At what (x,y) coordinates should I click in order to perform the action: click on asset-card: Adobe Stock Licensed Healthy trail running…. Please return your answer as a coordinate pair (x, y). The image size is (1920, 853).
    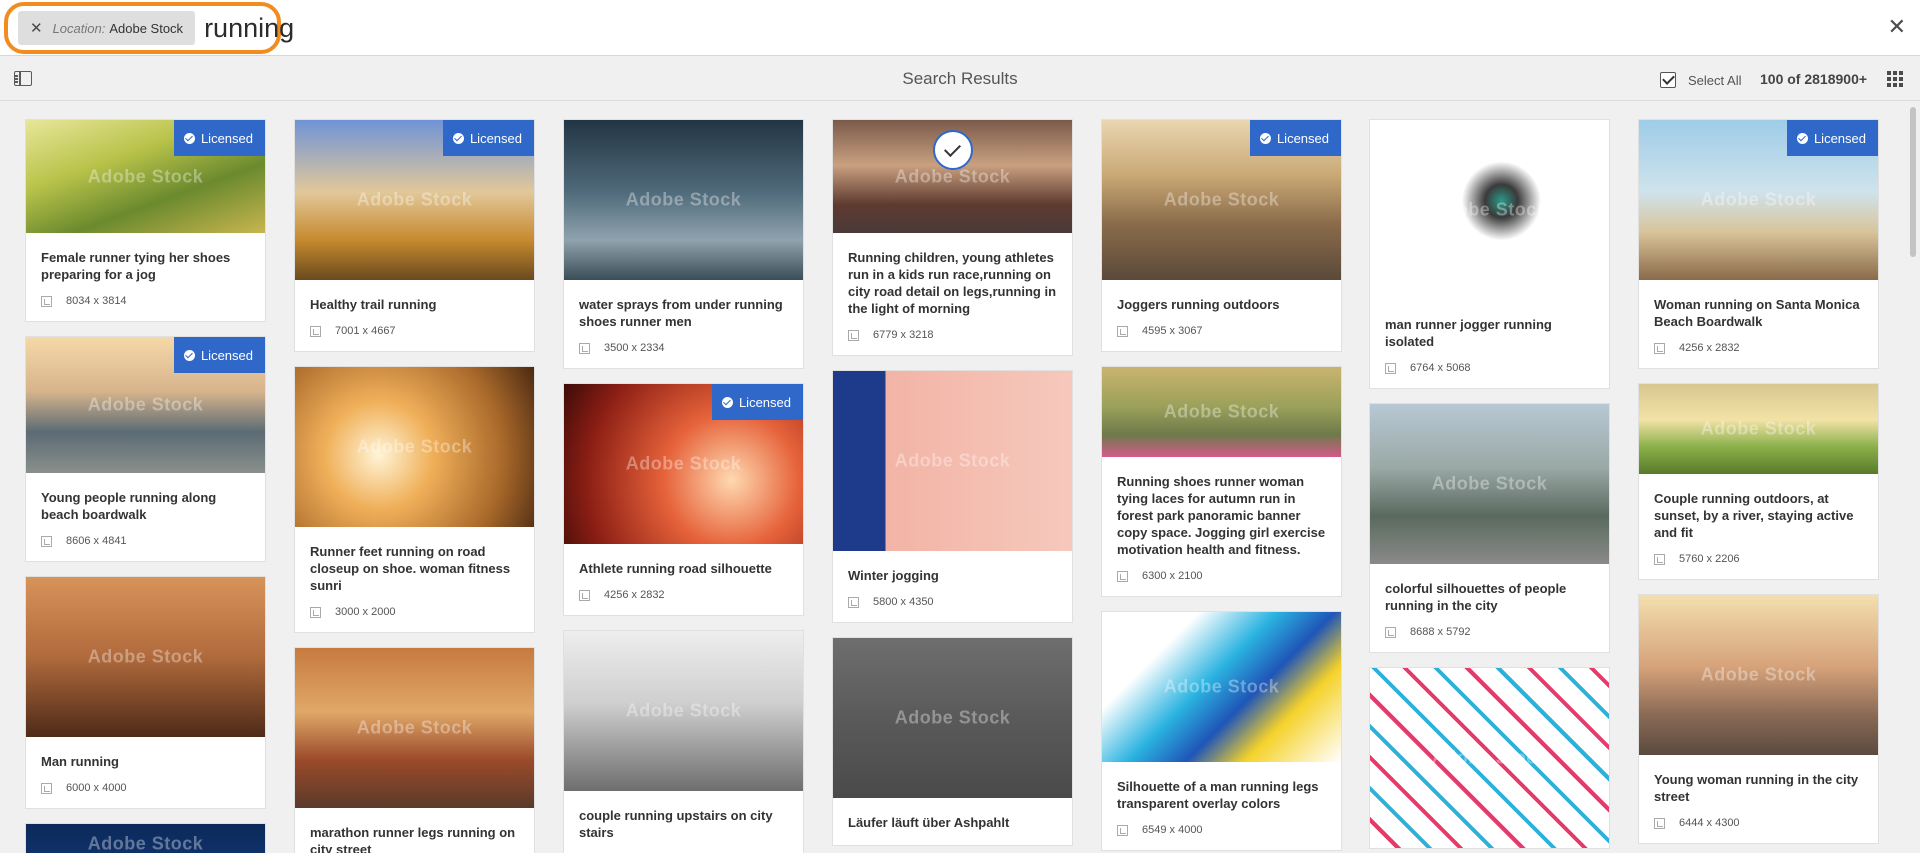
    Looking at the image, I should click on (414, 235).